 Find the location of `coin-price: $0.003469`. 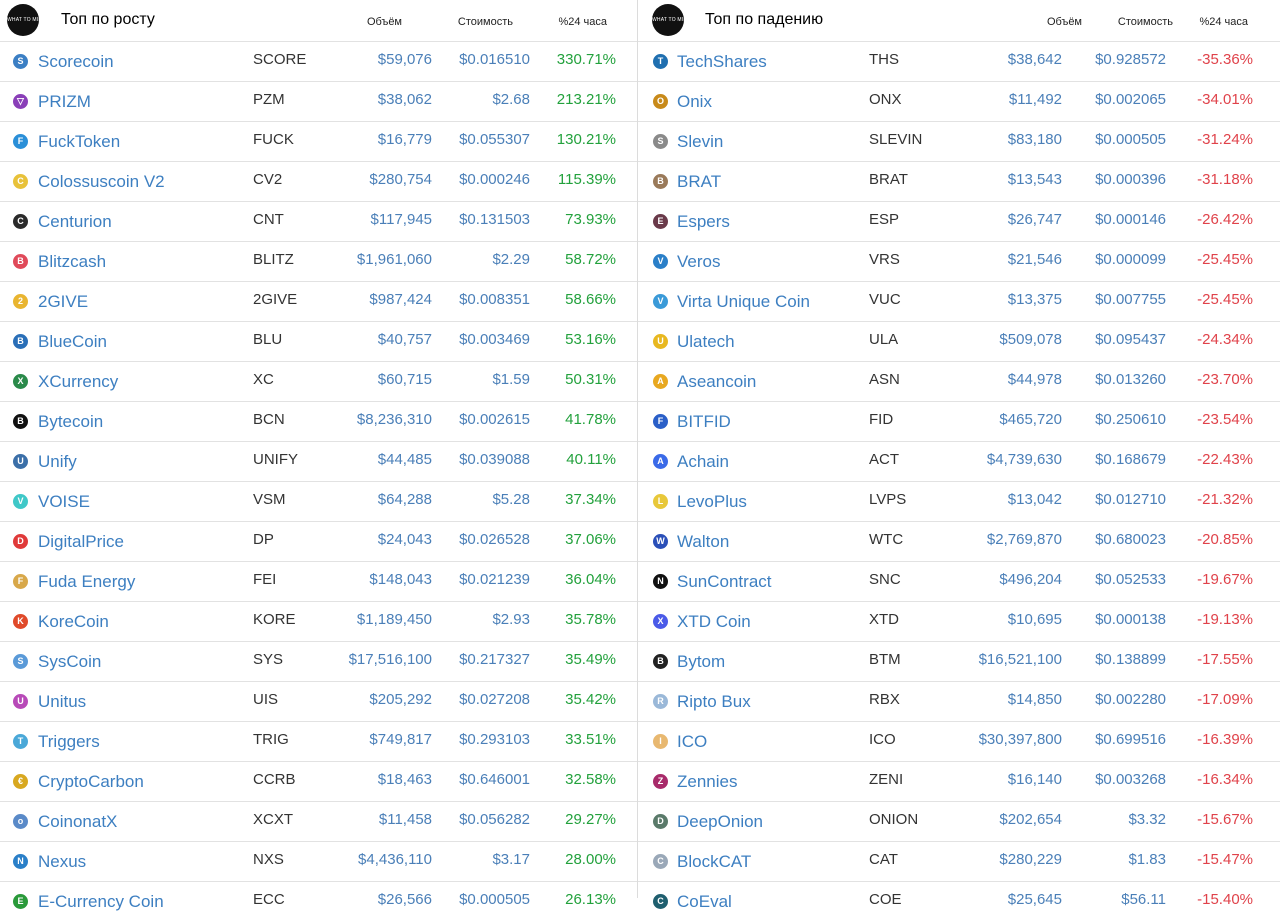

coin-price: $0.003469 is located at coordinates (485, 339).